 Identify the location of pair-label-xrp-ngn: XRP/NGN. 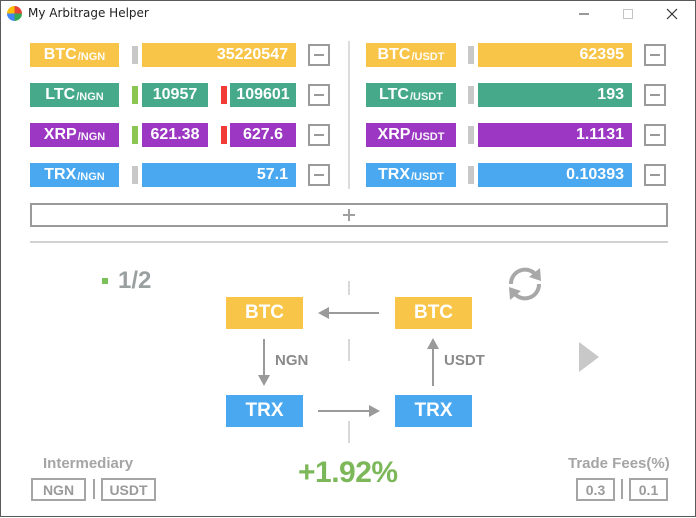
(74, 135).